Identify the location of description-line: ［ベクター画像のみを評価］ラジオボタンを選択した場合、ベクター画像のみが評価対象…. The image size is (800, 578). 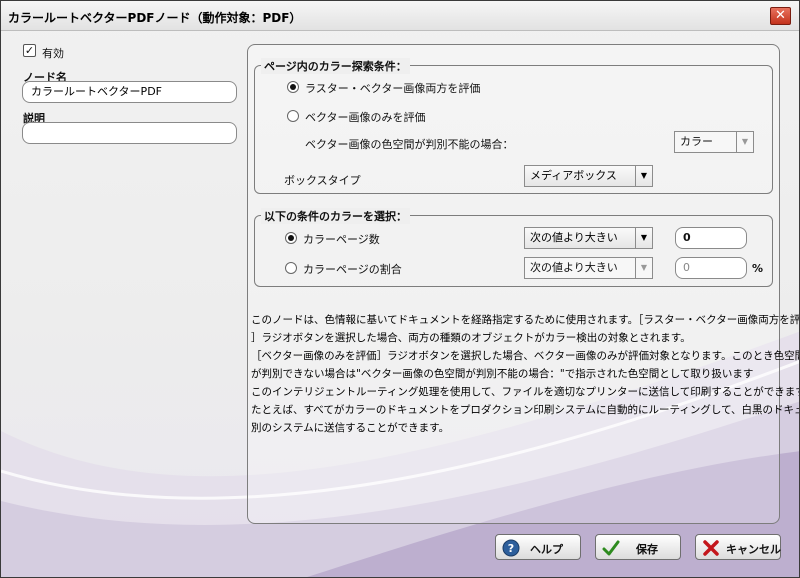
(525, 356).